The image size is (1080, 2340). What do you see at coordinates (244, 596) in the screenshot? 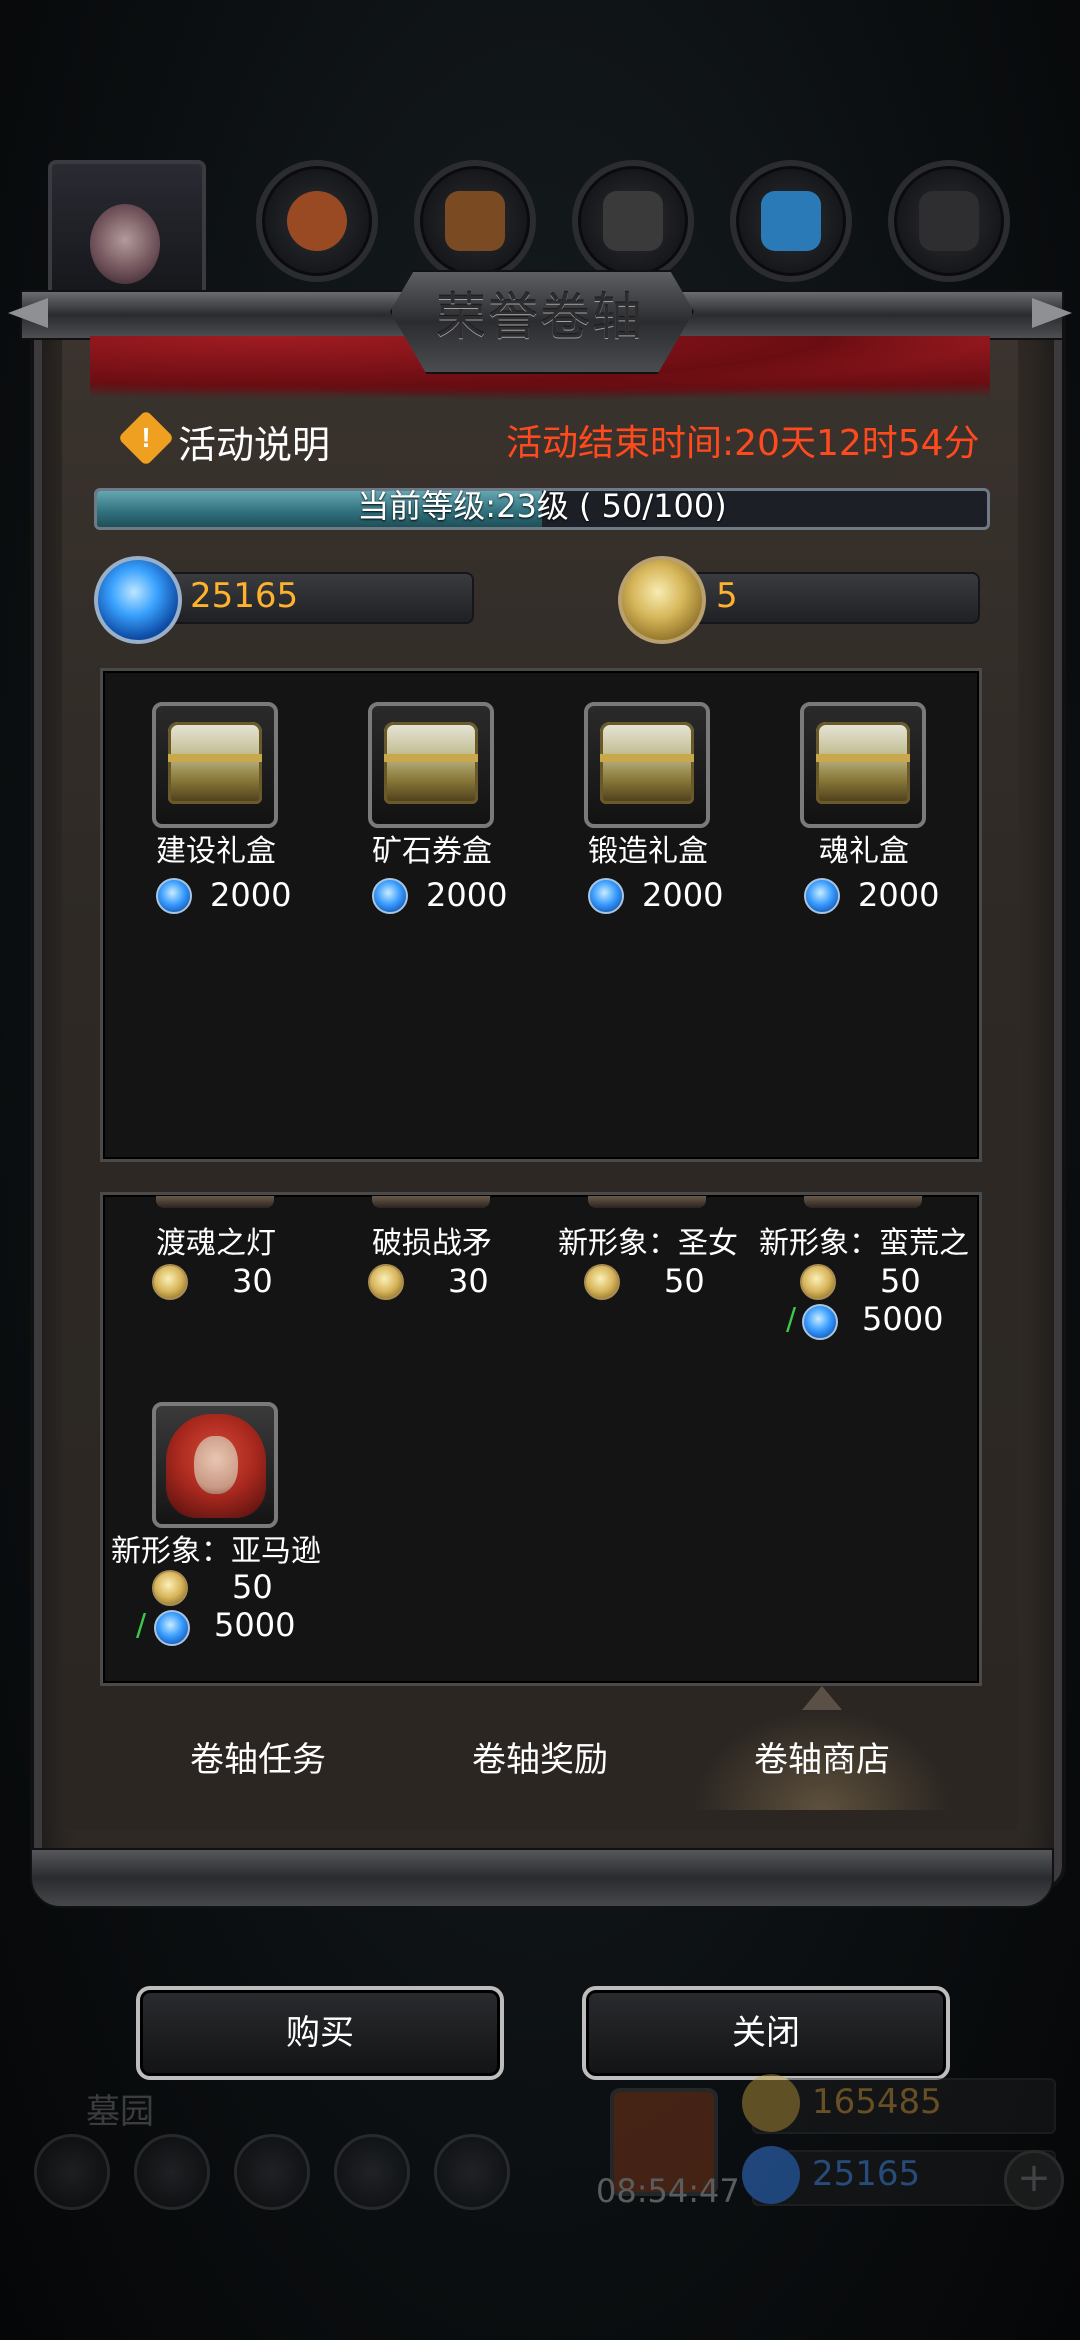
I see `gem-balance: 25165` at bounding box center [244, 596].